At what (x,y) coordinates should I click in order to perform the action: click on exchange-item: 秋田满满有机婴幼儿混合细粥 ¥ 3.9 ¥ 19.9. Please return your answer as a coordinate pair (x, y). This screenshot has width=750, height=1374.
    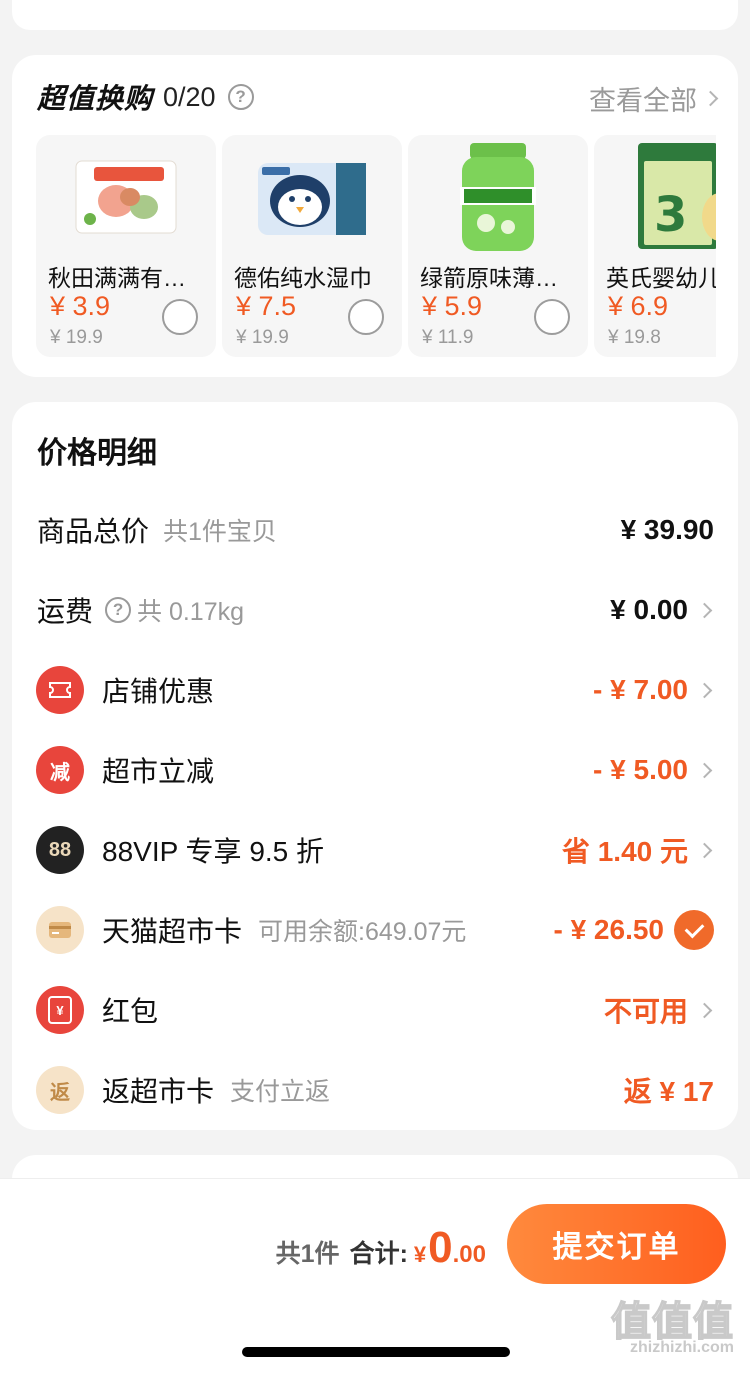
    Looking at the image, I should click on (126, 246).